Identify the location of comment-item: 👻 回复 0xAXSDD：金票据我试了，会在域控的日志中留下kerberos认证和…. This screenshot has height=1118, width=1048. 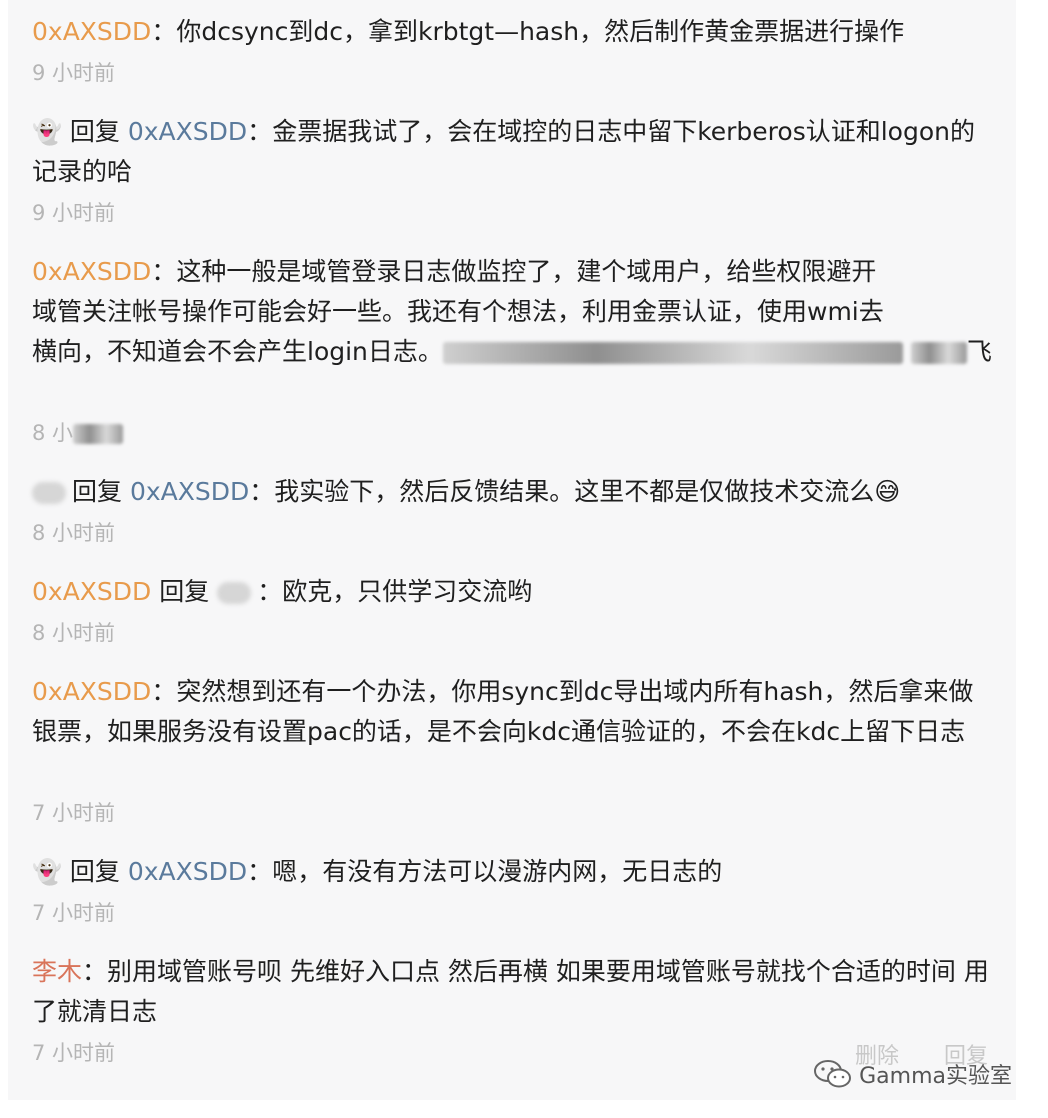
(512, 152).